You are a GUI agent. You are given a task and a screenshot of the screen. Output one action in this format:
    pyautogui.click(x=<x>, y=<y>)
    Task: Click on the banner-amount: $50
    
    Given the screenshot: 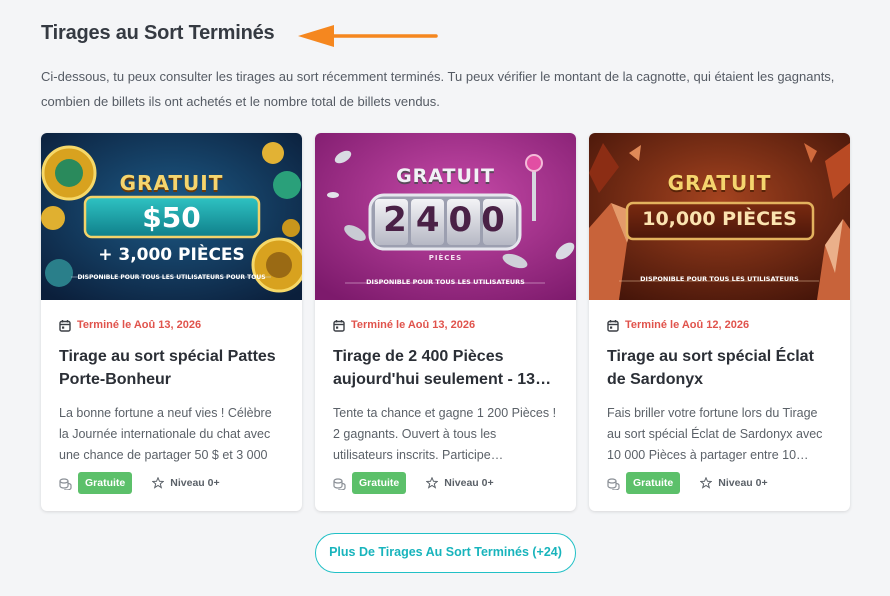 What is the action you would take?
    pyautogui.click(x=171, y=217)
    